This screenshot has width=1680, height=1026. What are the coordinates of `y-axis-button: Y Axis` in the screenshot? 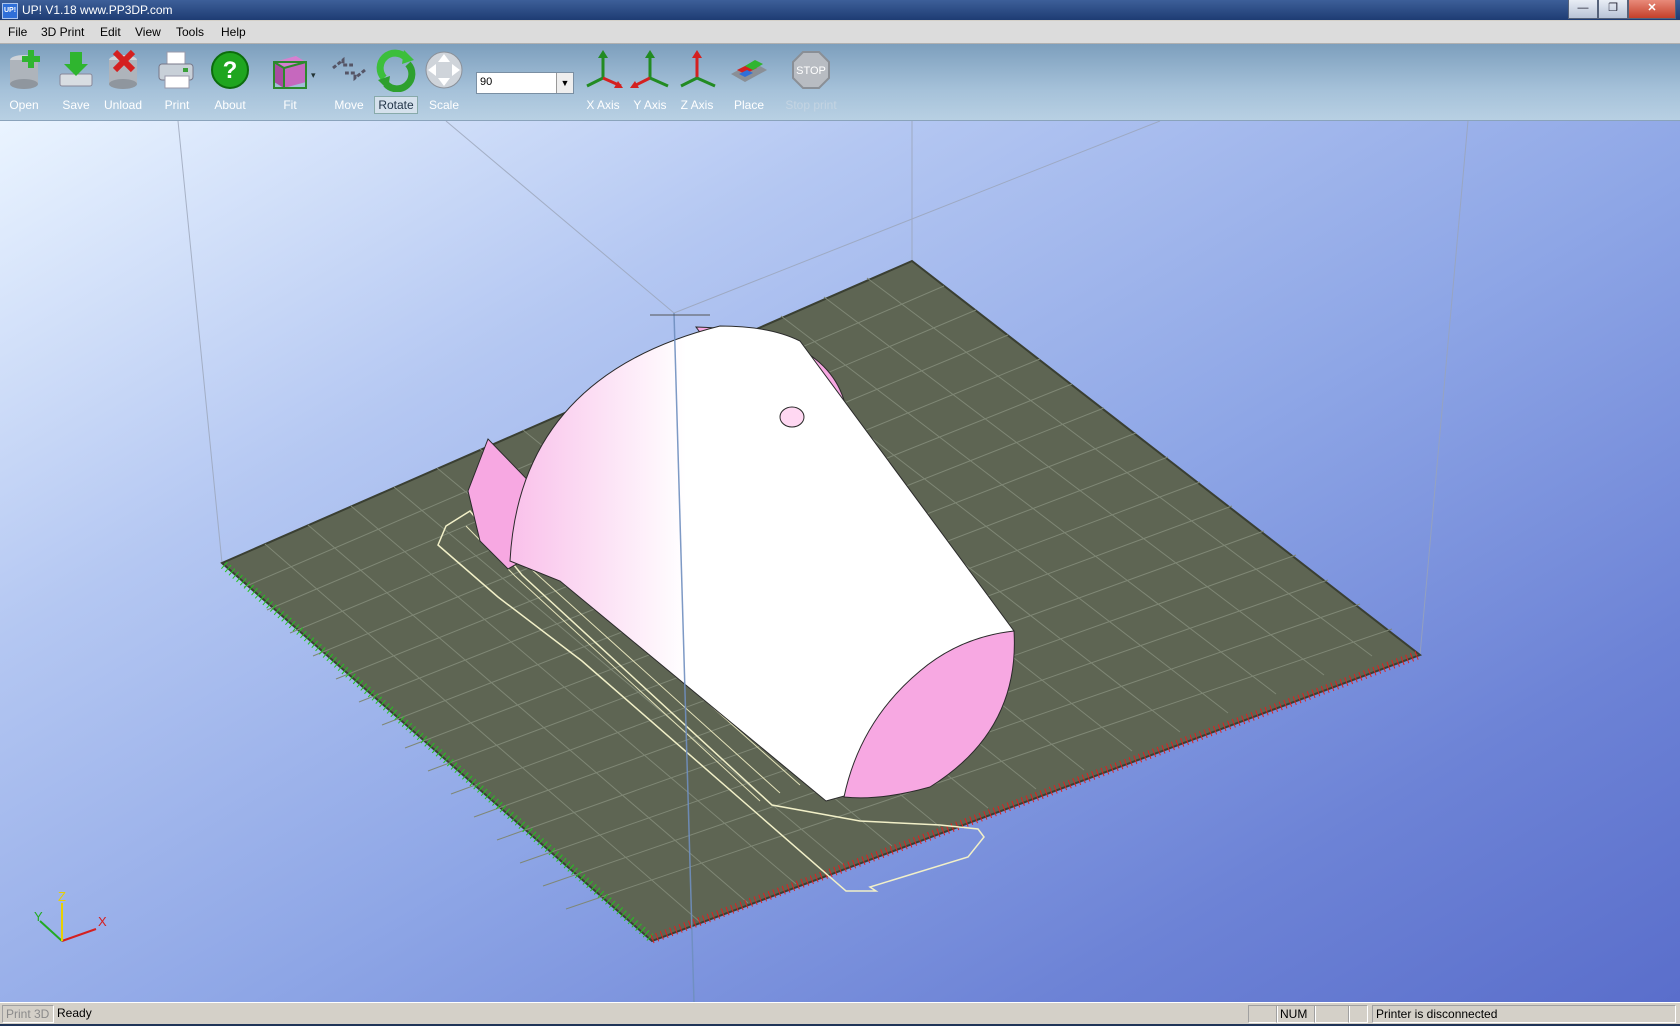 It's located at (650, 81).